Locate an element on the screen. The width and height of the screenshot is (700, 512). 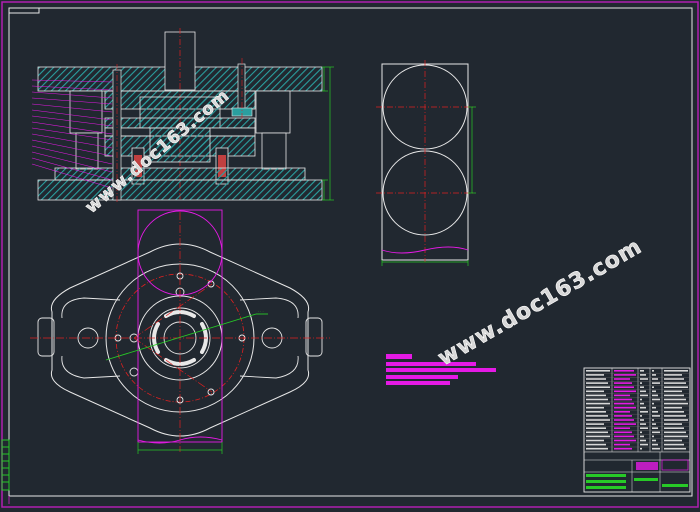
title-block is located at coordinates (637, 430).